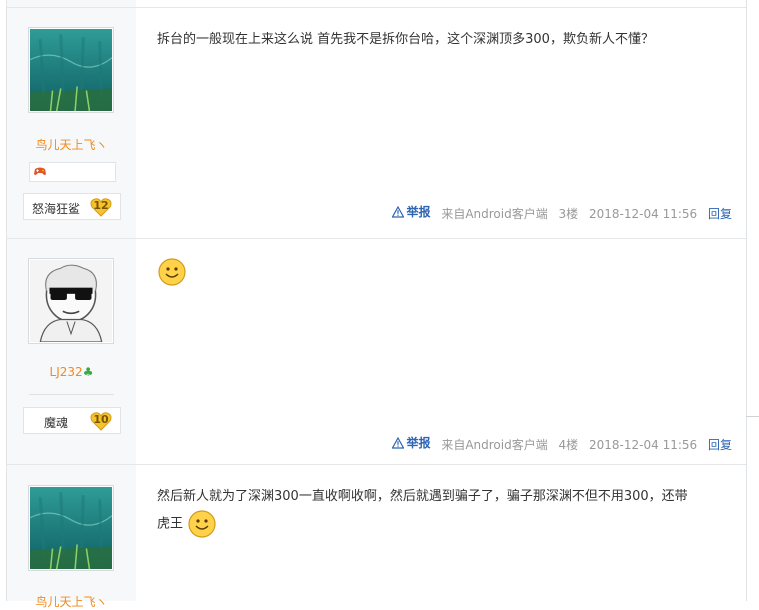  What do you see at coordinates (55, 209) in the screenshot?
I see `level-name: 怒海狂鲨` at bounding box center [55, 209].